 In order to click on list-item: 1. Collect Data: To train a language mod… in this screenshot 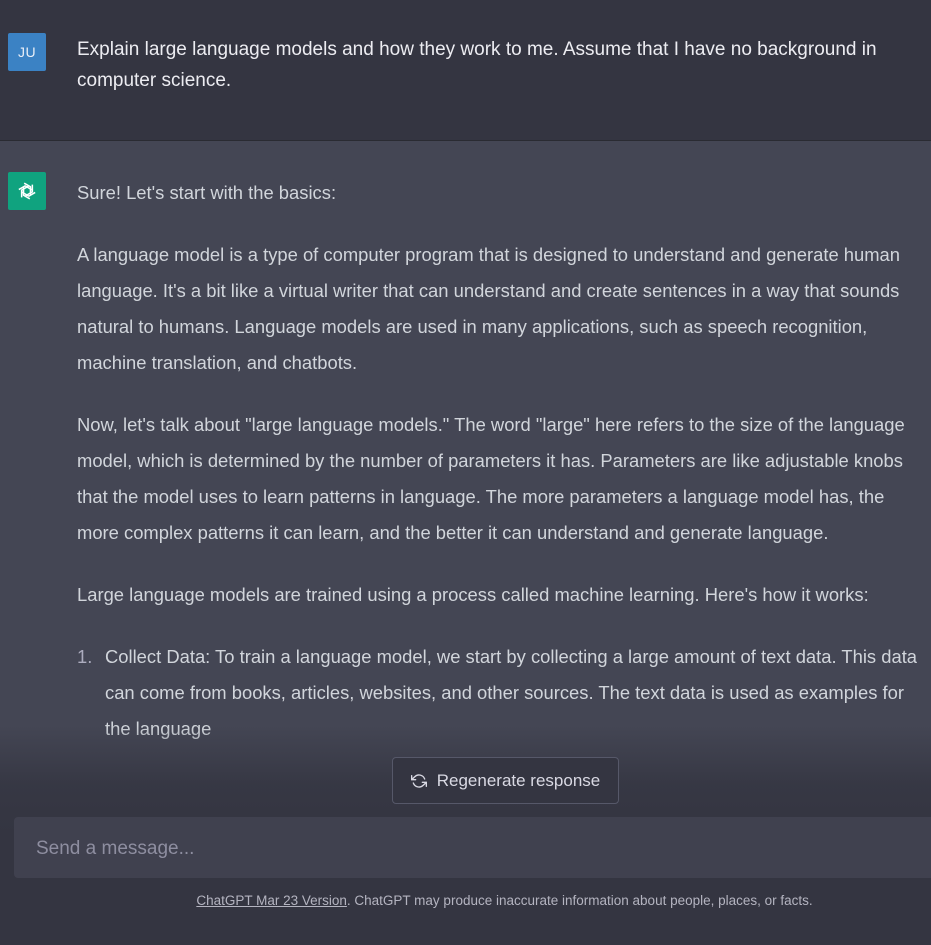, I will do `click(498, 693)`.